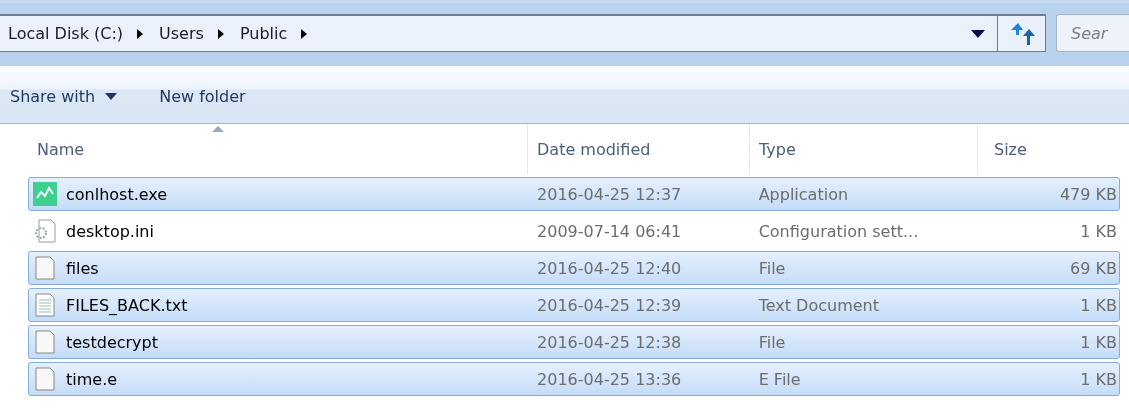 The image size is (1129, 418). I want to click on file-row: testdecrypt 2016-04-25 12:38 File 1 KB, so click(574, 342).